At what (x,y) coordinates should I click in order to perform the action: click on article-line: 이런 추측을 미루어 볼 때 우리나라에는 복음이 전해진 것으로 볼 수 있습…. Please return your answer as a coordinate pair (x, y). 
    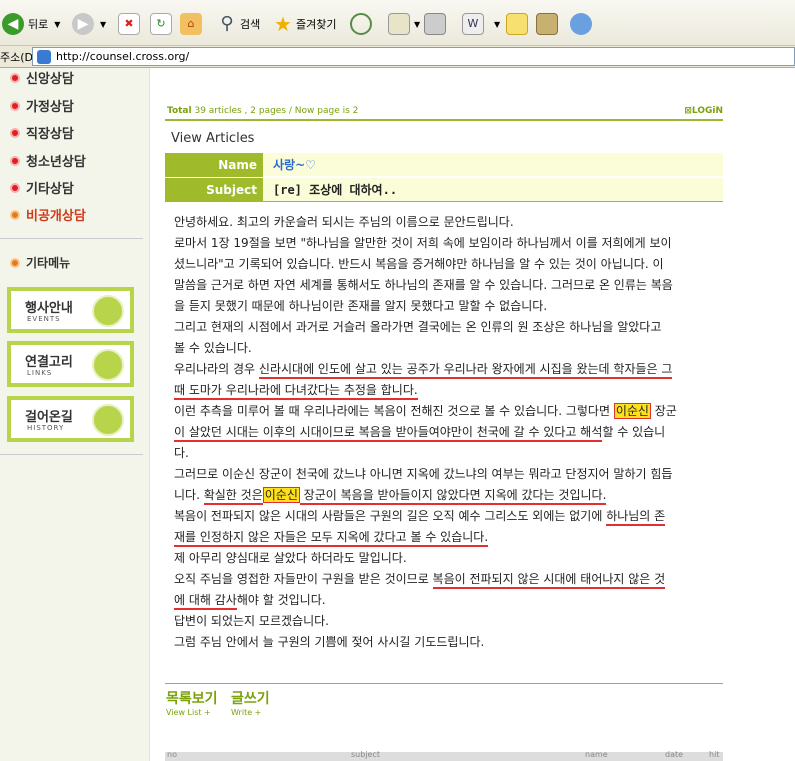
    Looking at the image, I should click on (449, 411).